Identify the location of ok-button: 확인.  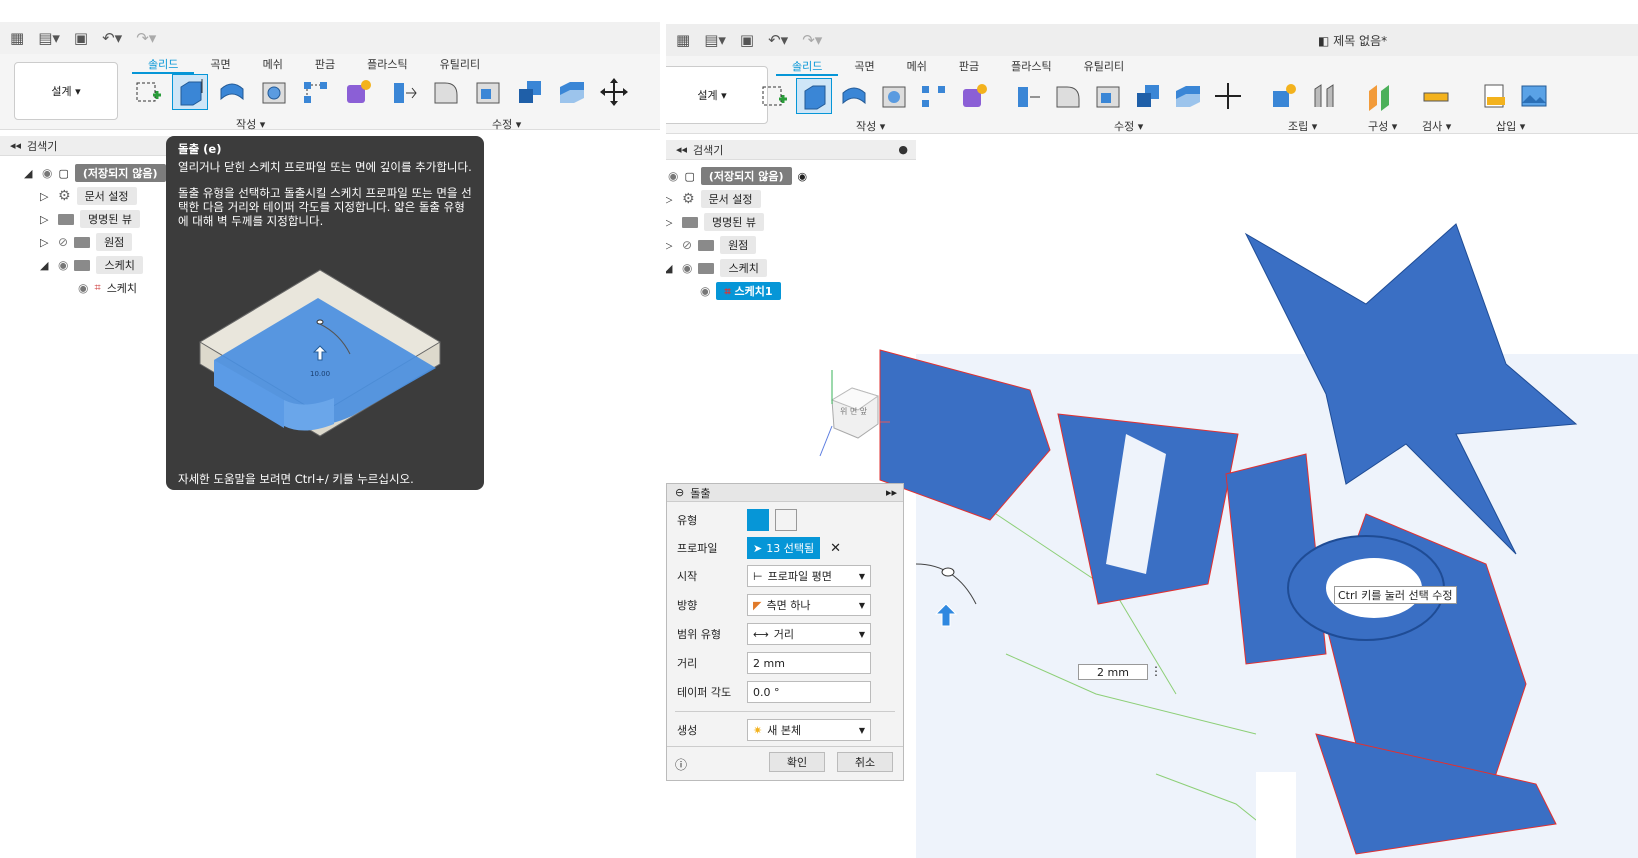
(797, 762).